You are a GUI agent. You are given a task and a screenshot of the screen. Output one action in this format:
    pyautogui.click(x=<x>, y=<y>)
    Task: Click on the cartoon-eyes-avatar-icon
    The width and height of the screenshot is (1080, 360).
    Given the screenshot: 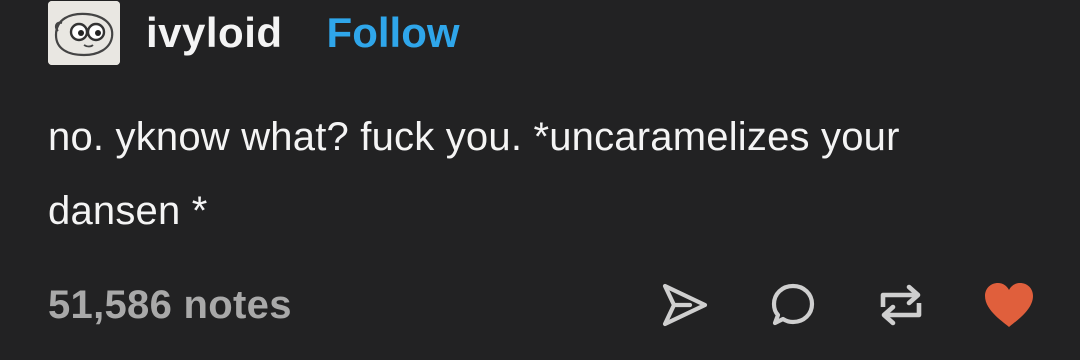 What is the action you would take?
    pyautogui.click(x=84, y=33)
    